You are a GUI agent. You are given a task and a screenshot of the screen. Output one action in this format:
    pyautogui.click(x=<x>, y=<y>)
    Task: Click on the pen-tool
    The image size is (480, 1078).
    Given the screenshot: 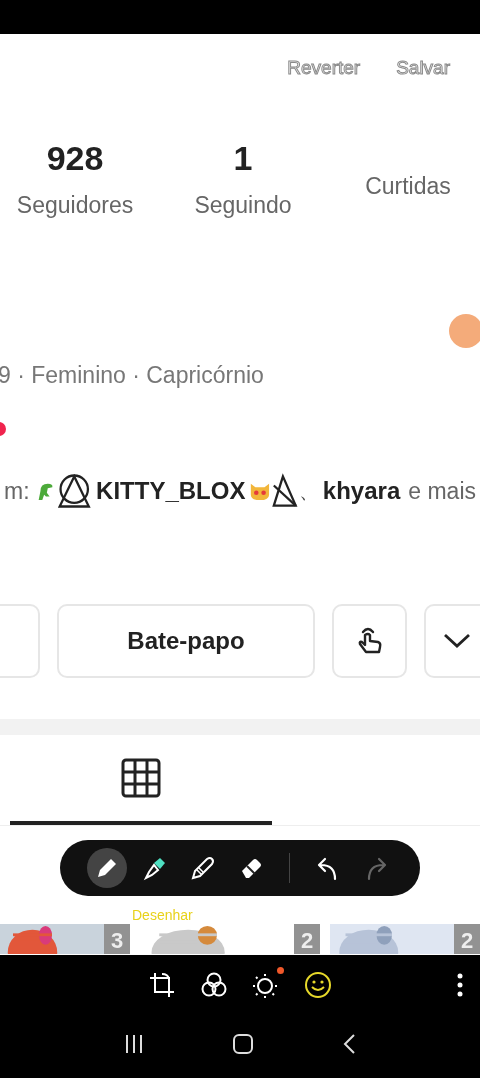 What is the action you would take?
    pyautogui.click(x=107, y=868)
    